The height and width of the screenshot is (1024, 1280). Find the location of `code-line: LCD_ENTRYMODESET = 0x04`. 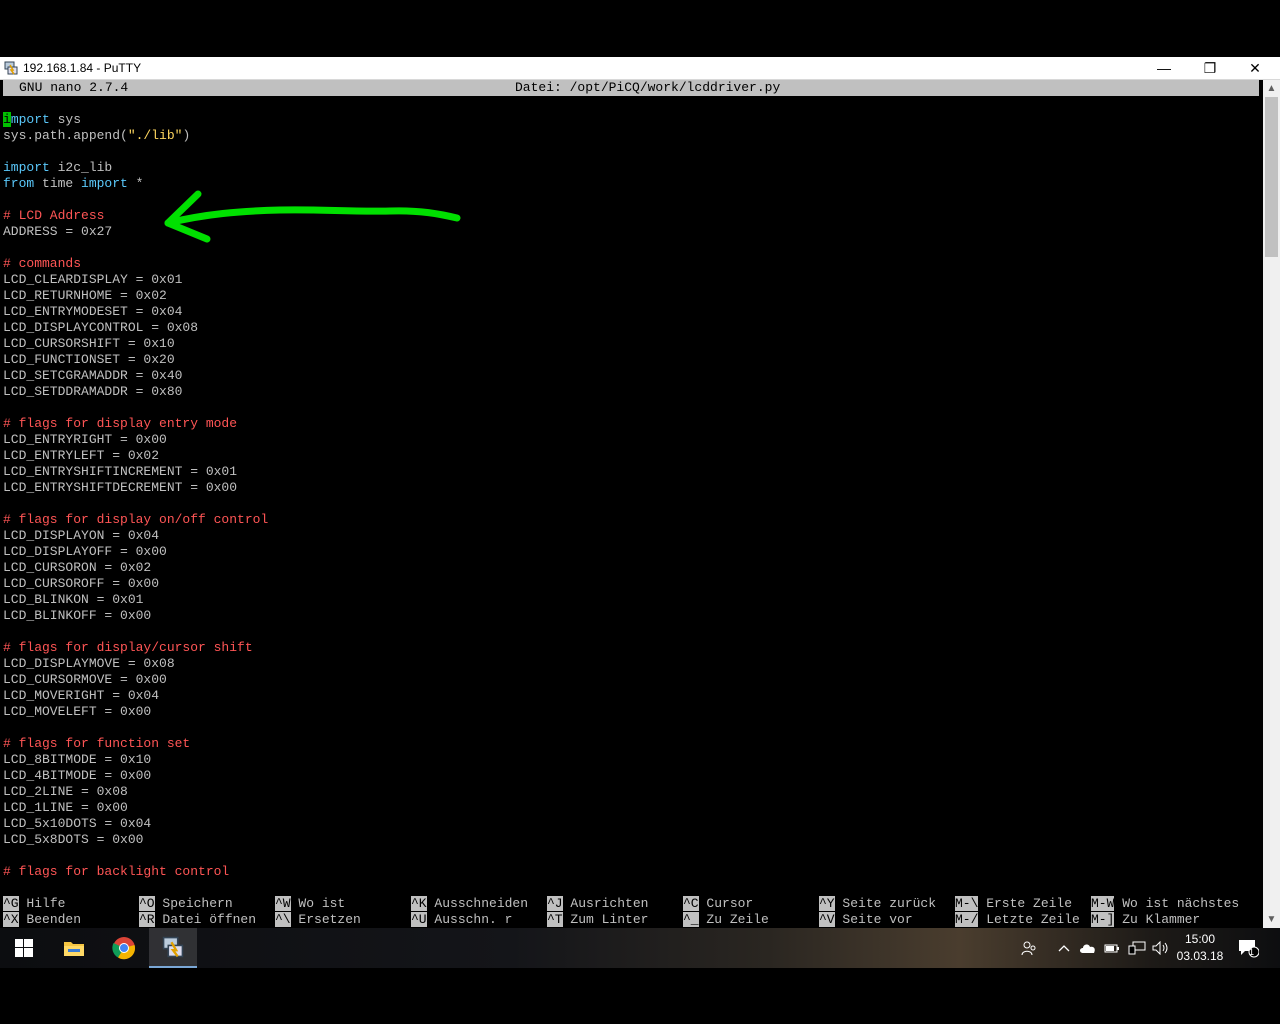

code-line: LCD_ENTRYMODESET = 0x04 is located at coordinates (135, 312).